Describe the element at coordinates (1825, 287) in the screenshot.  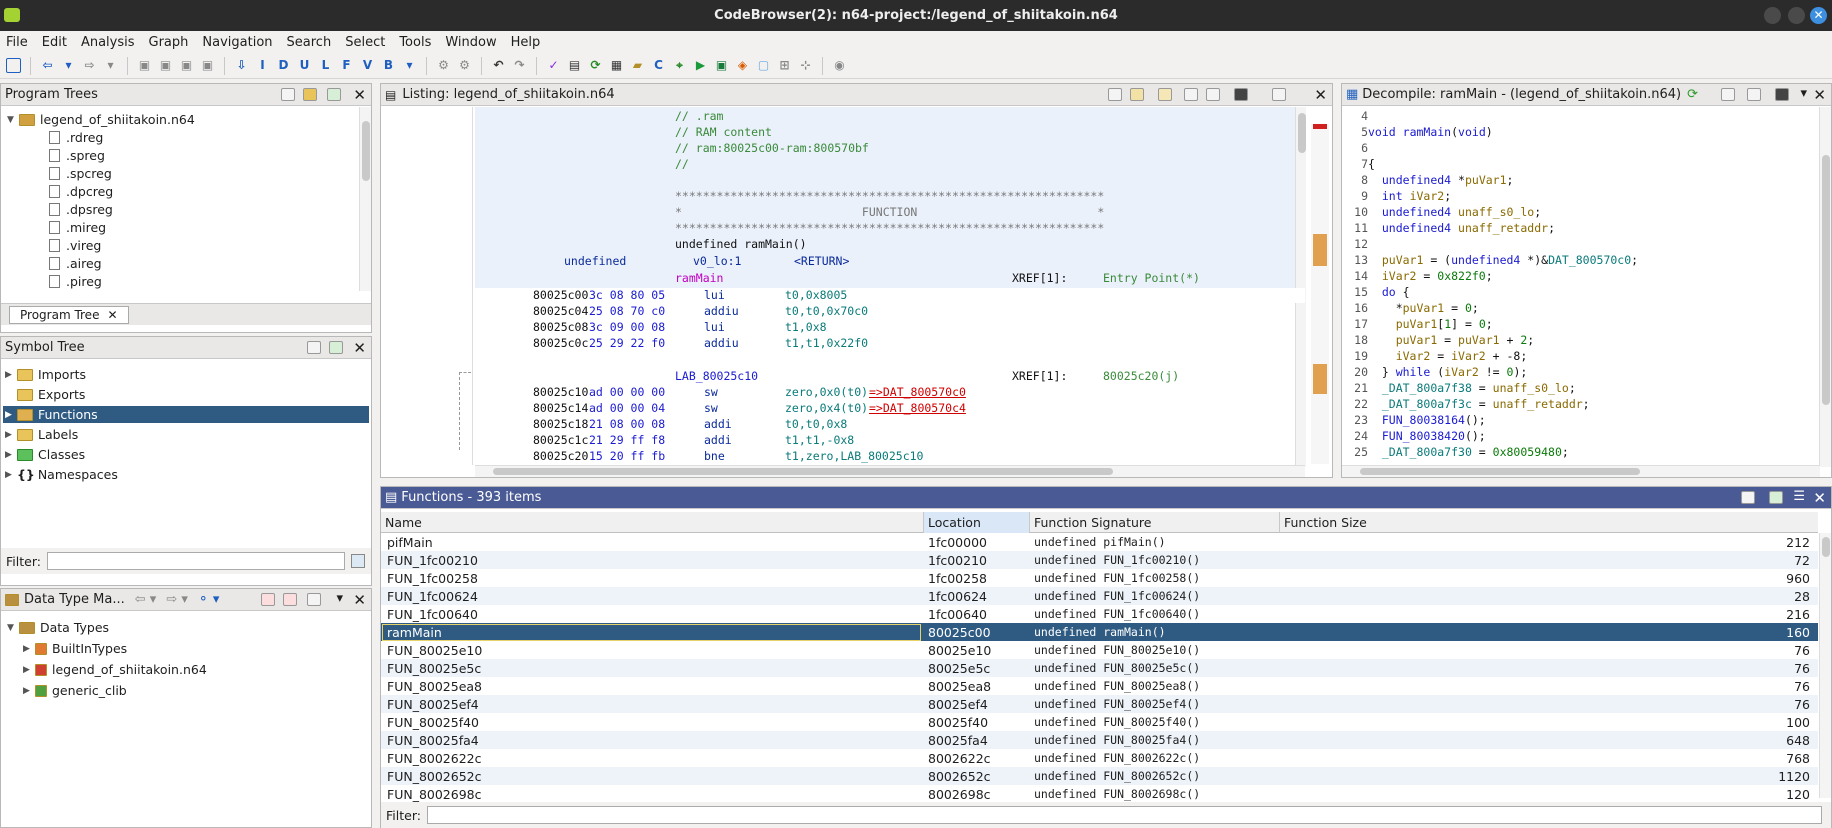
I see `decompile-scrollbar` at that location.